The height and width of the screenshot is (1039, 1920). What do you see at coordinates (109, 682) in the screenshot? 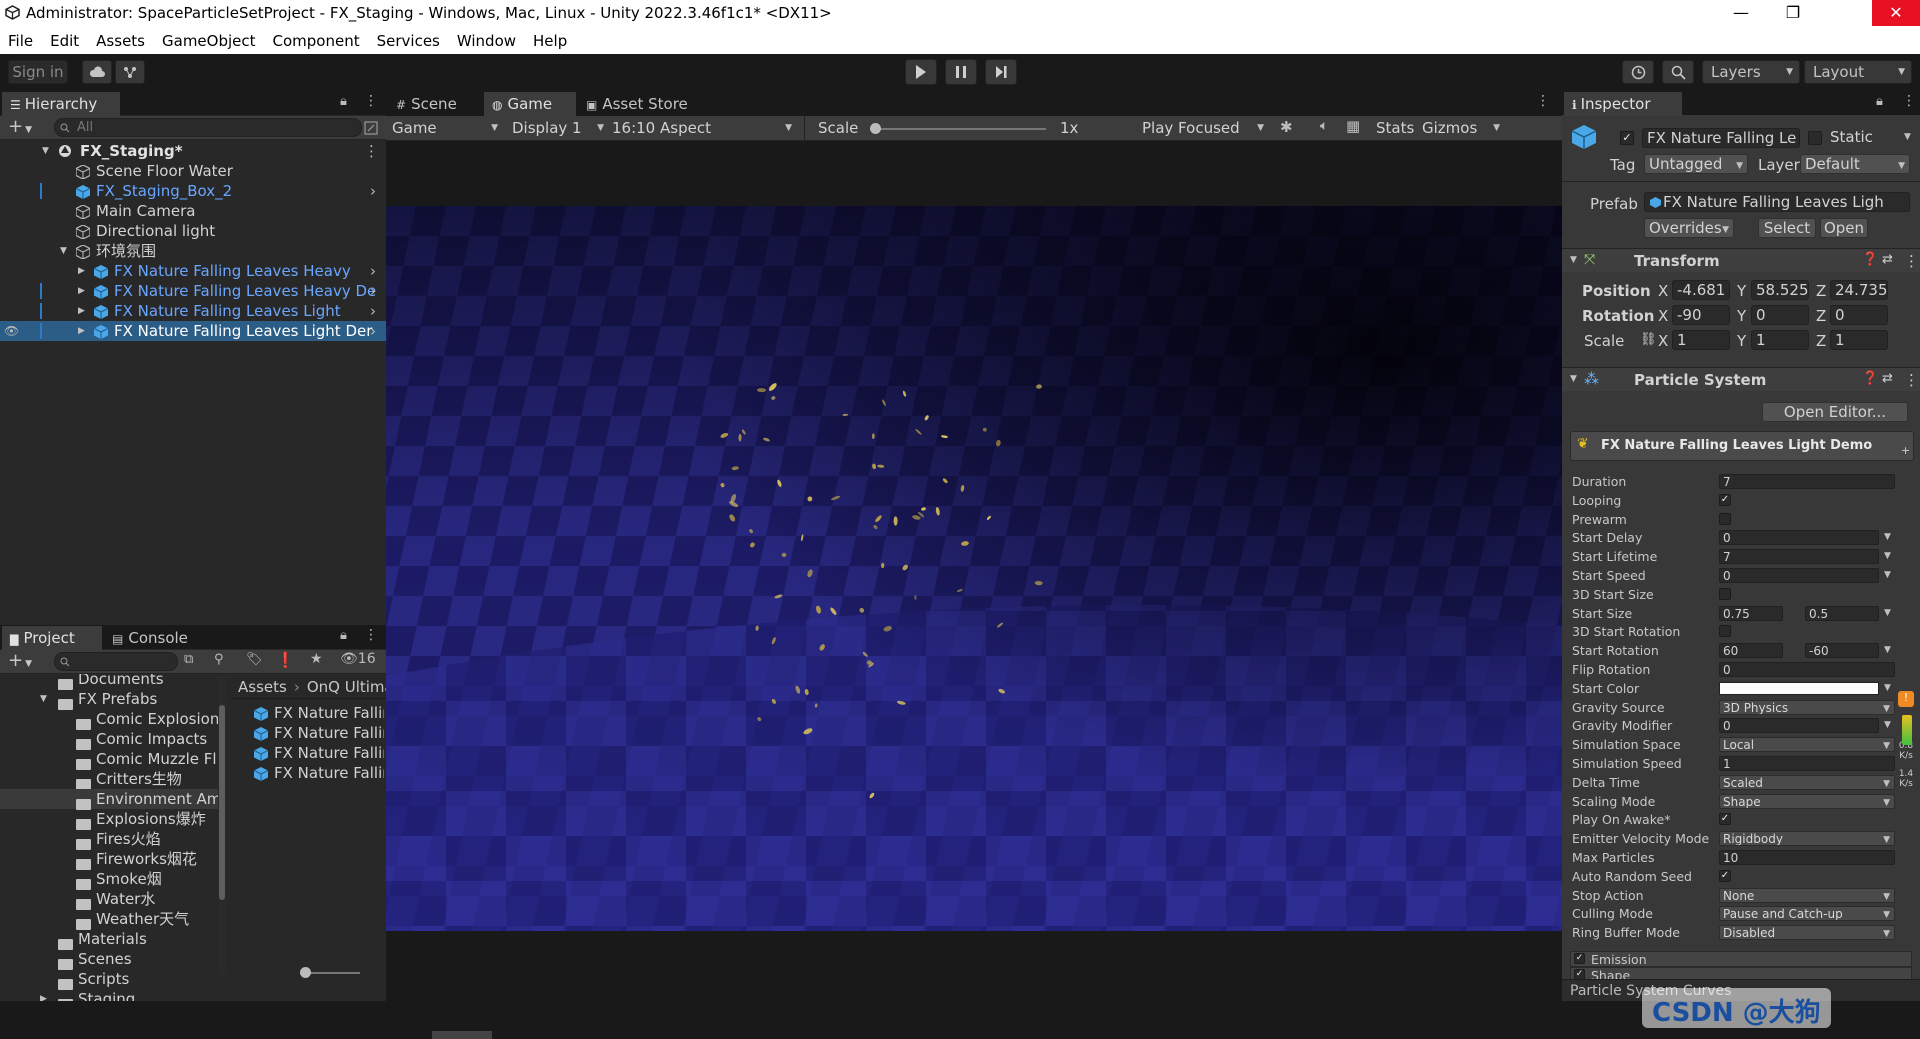
I see `folder-item: Documents` at bounding box center [109, 682].